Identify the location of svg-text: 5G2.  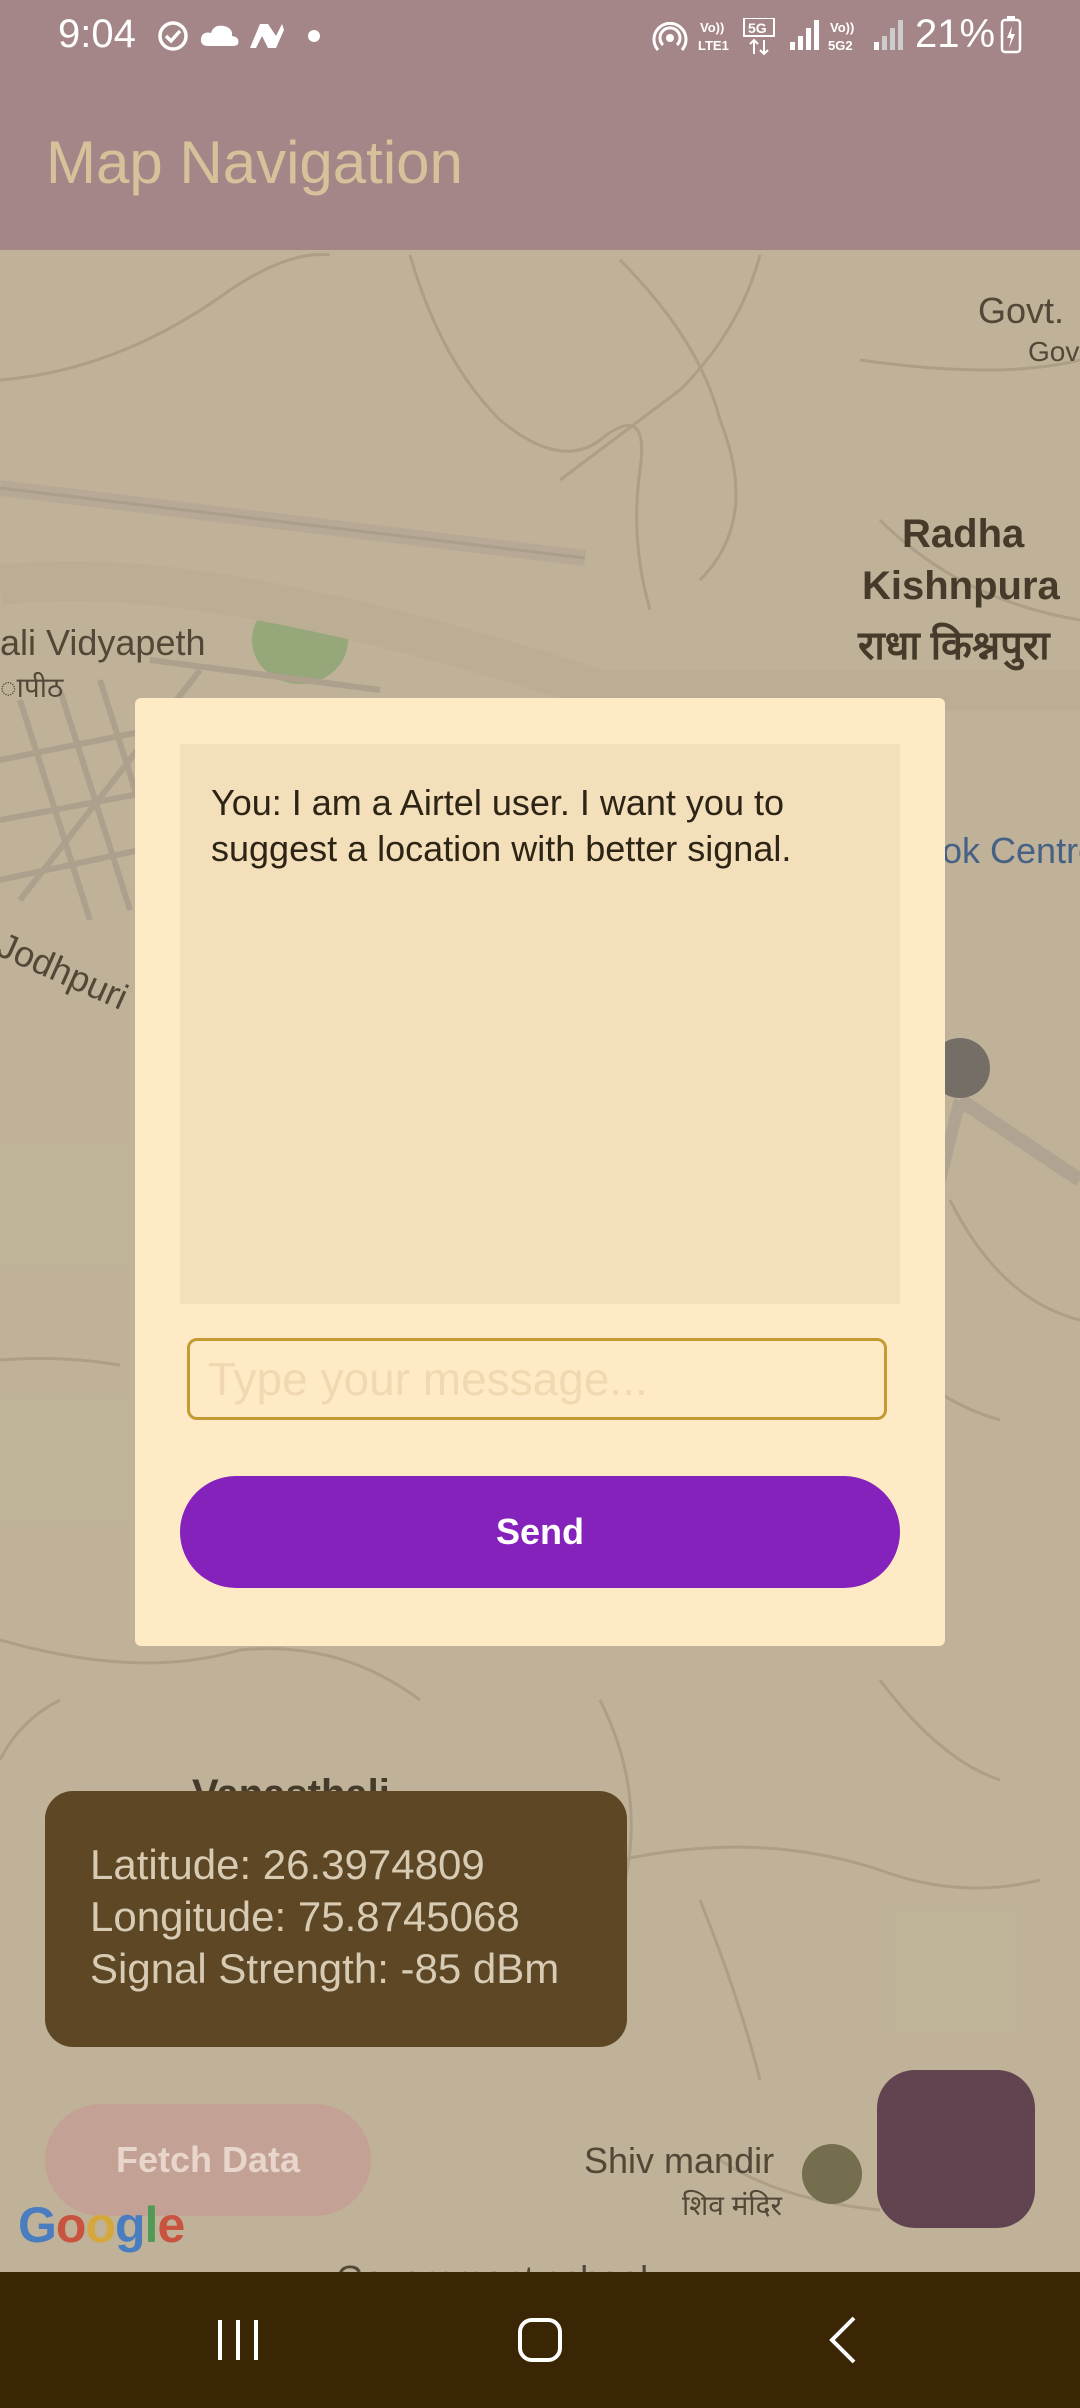
(840, 45).